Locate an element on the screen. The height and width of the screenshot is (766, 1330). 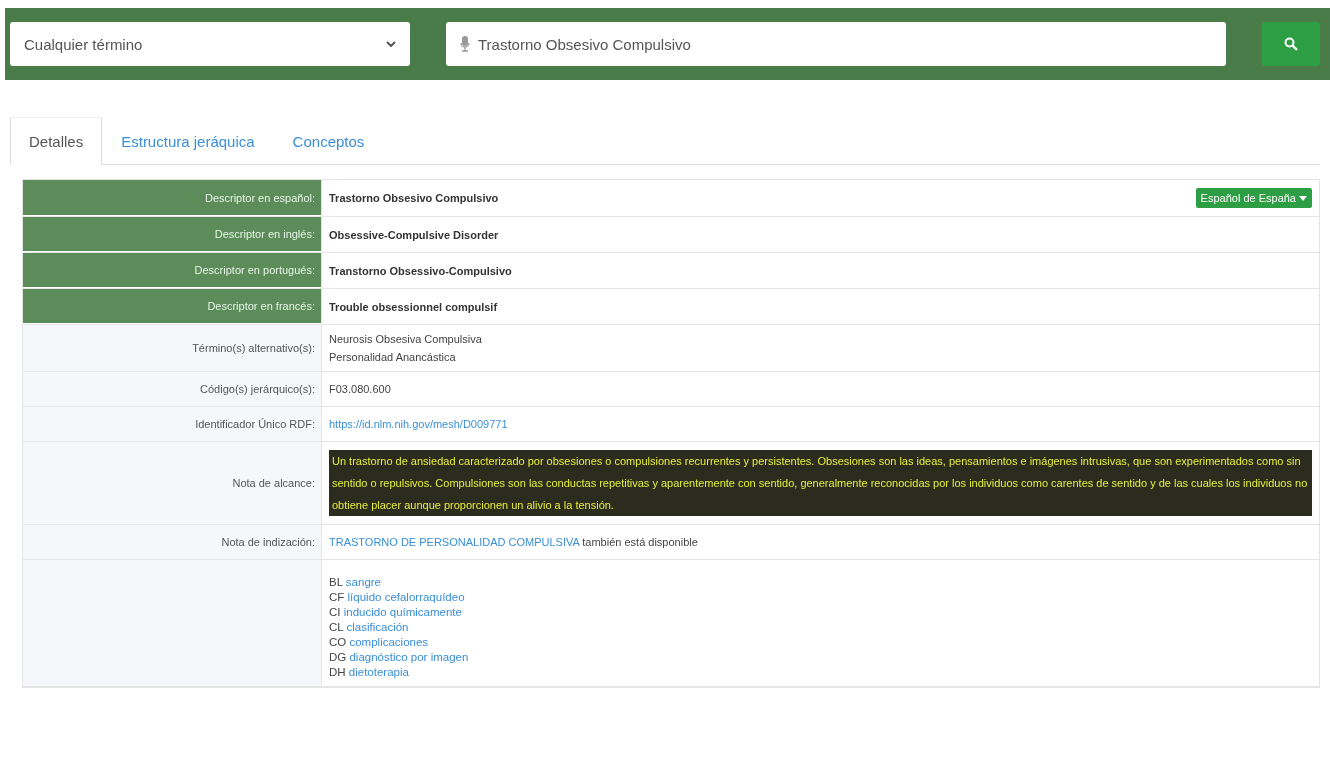
microphone-icon is located at coordinates (465, 44).